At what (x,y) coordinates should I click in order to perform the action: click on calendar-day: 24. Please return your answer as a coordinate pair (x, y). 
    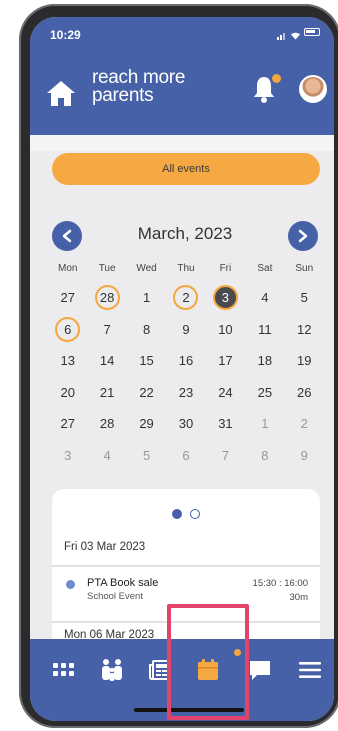
    Looking at the image, I should click on (225, 393).